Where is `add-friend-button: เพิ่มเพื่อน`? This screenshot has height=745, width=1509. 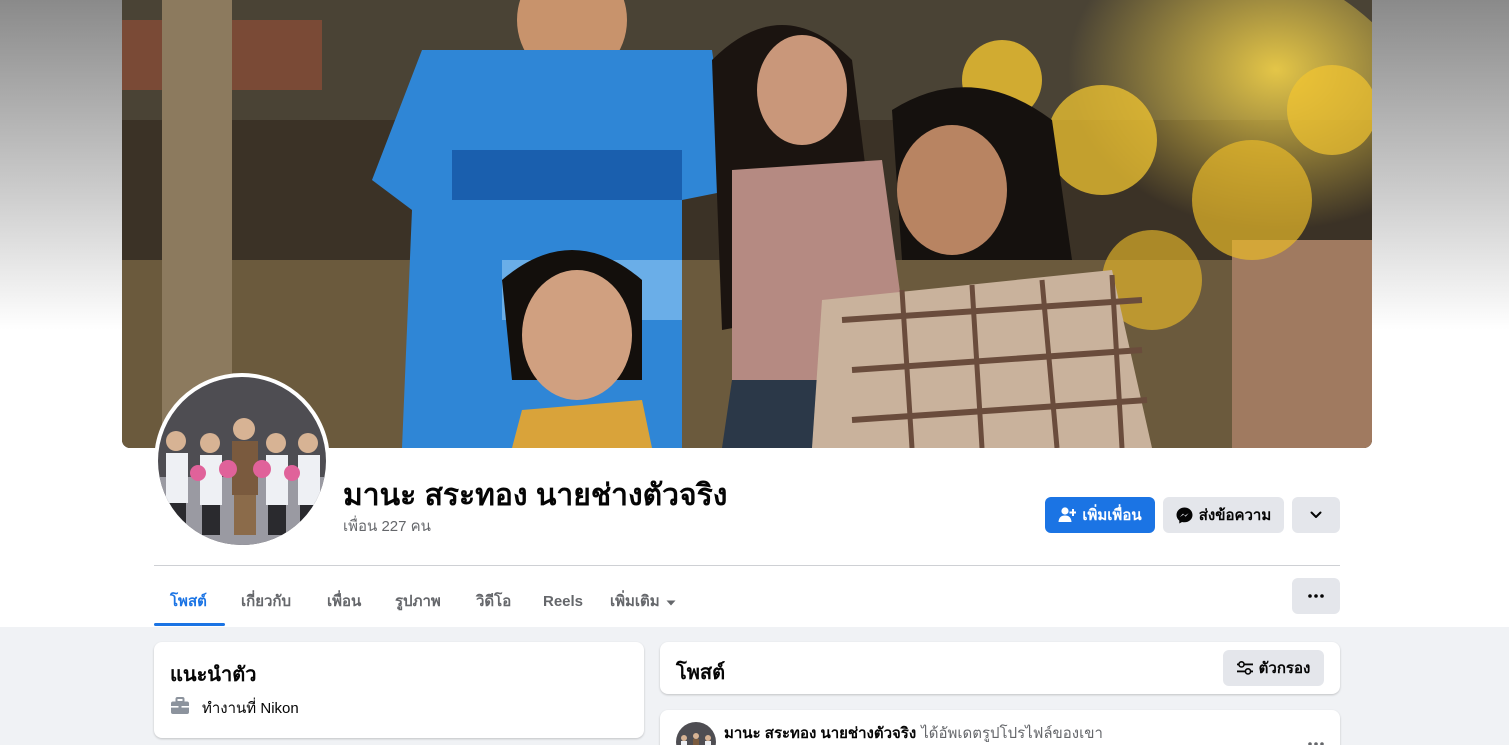
add-friend-button: เพิ่มเพื่อน is located at coordinates (1100, 515).